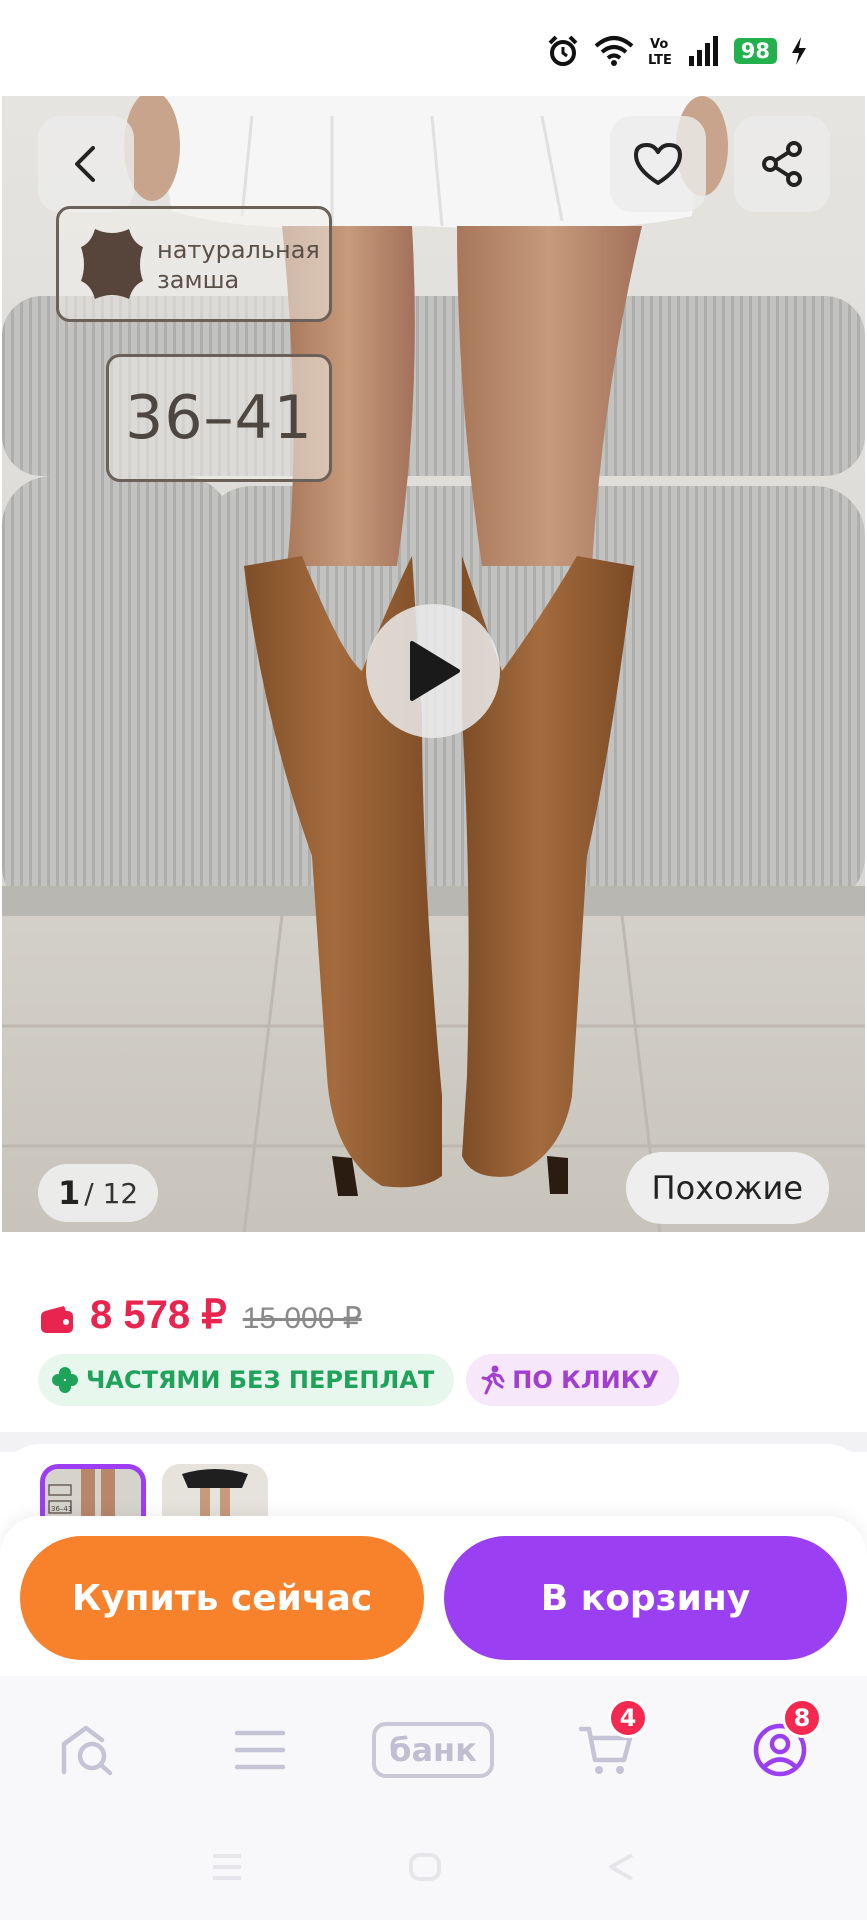 This screenshot has height=1920, width=867. I want to click on play-video-button, so click(433, 671).